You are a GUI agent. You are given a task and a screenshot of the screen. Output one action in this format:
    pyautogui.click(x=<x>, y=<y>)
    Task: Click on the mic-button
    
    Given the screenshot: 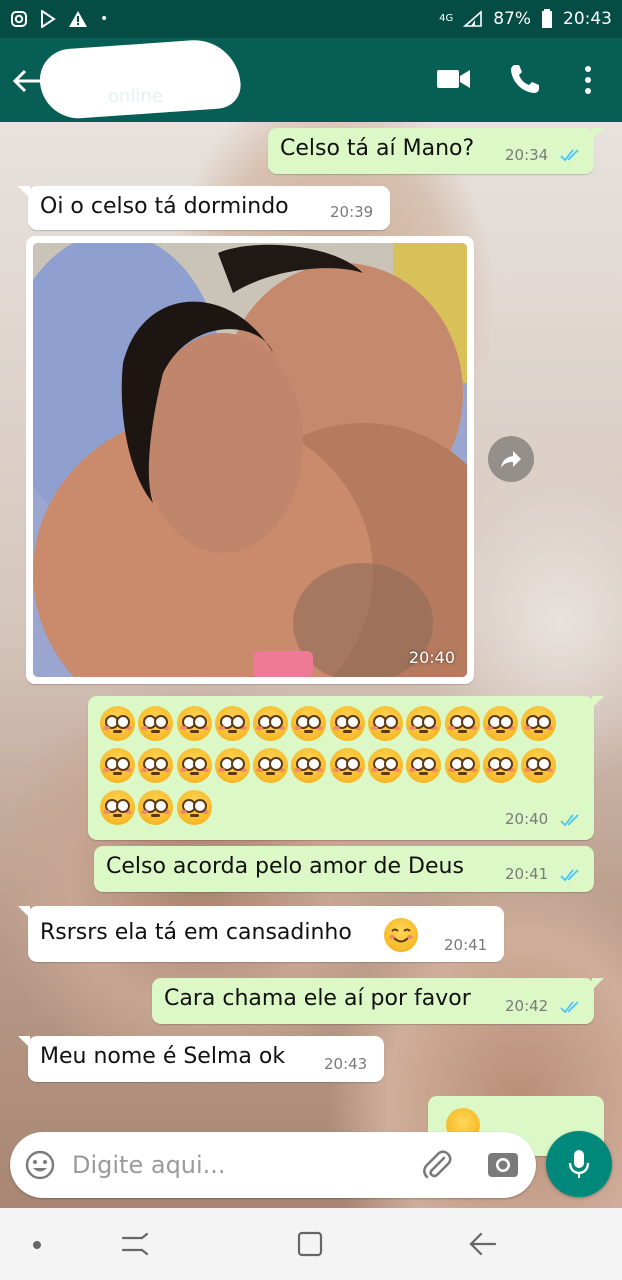 What is the action you would take?
    pyautogui.click(x=579, y=1164)
    